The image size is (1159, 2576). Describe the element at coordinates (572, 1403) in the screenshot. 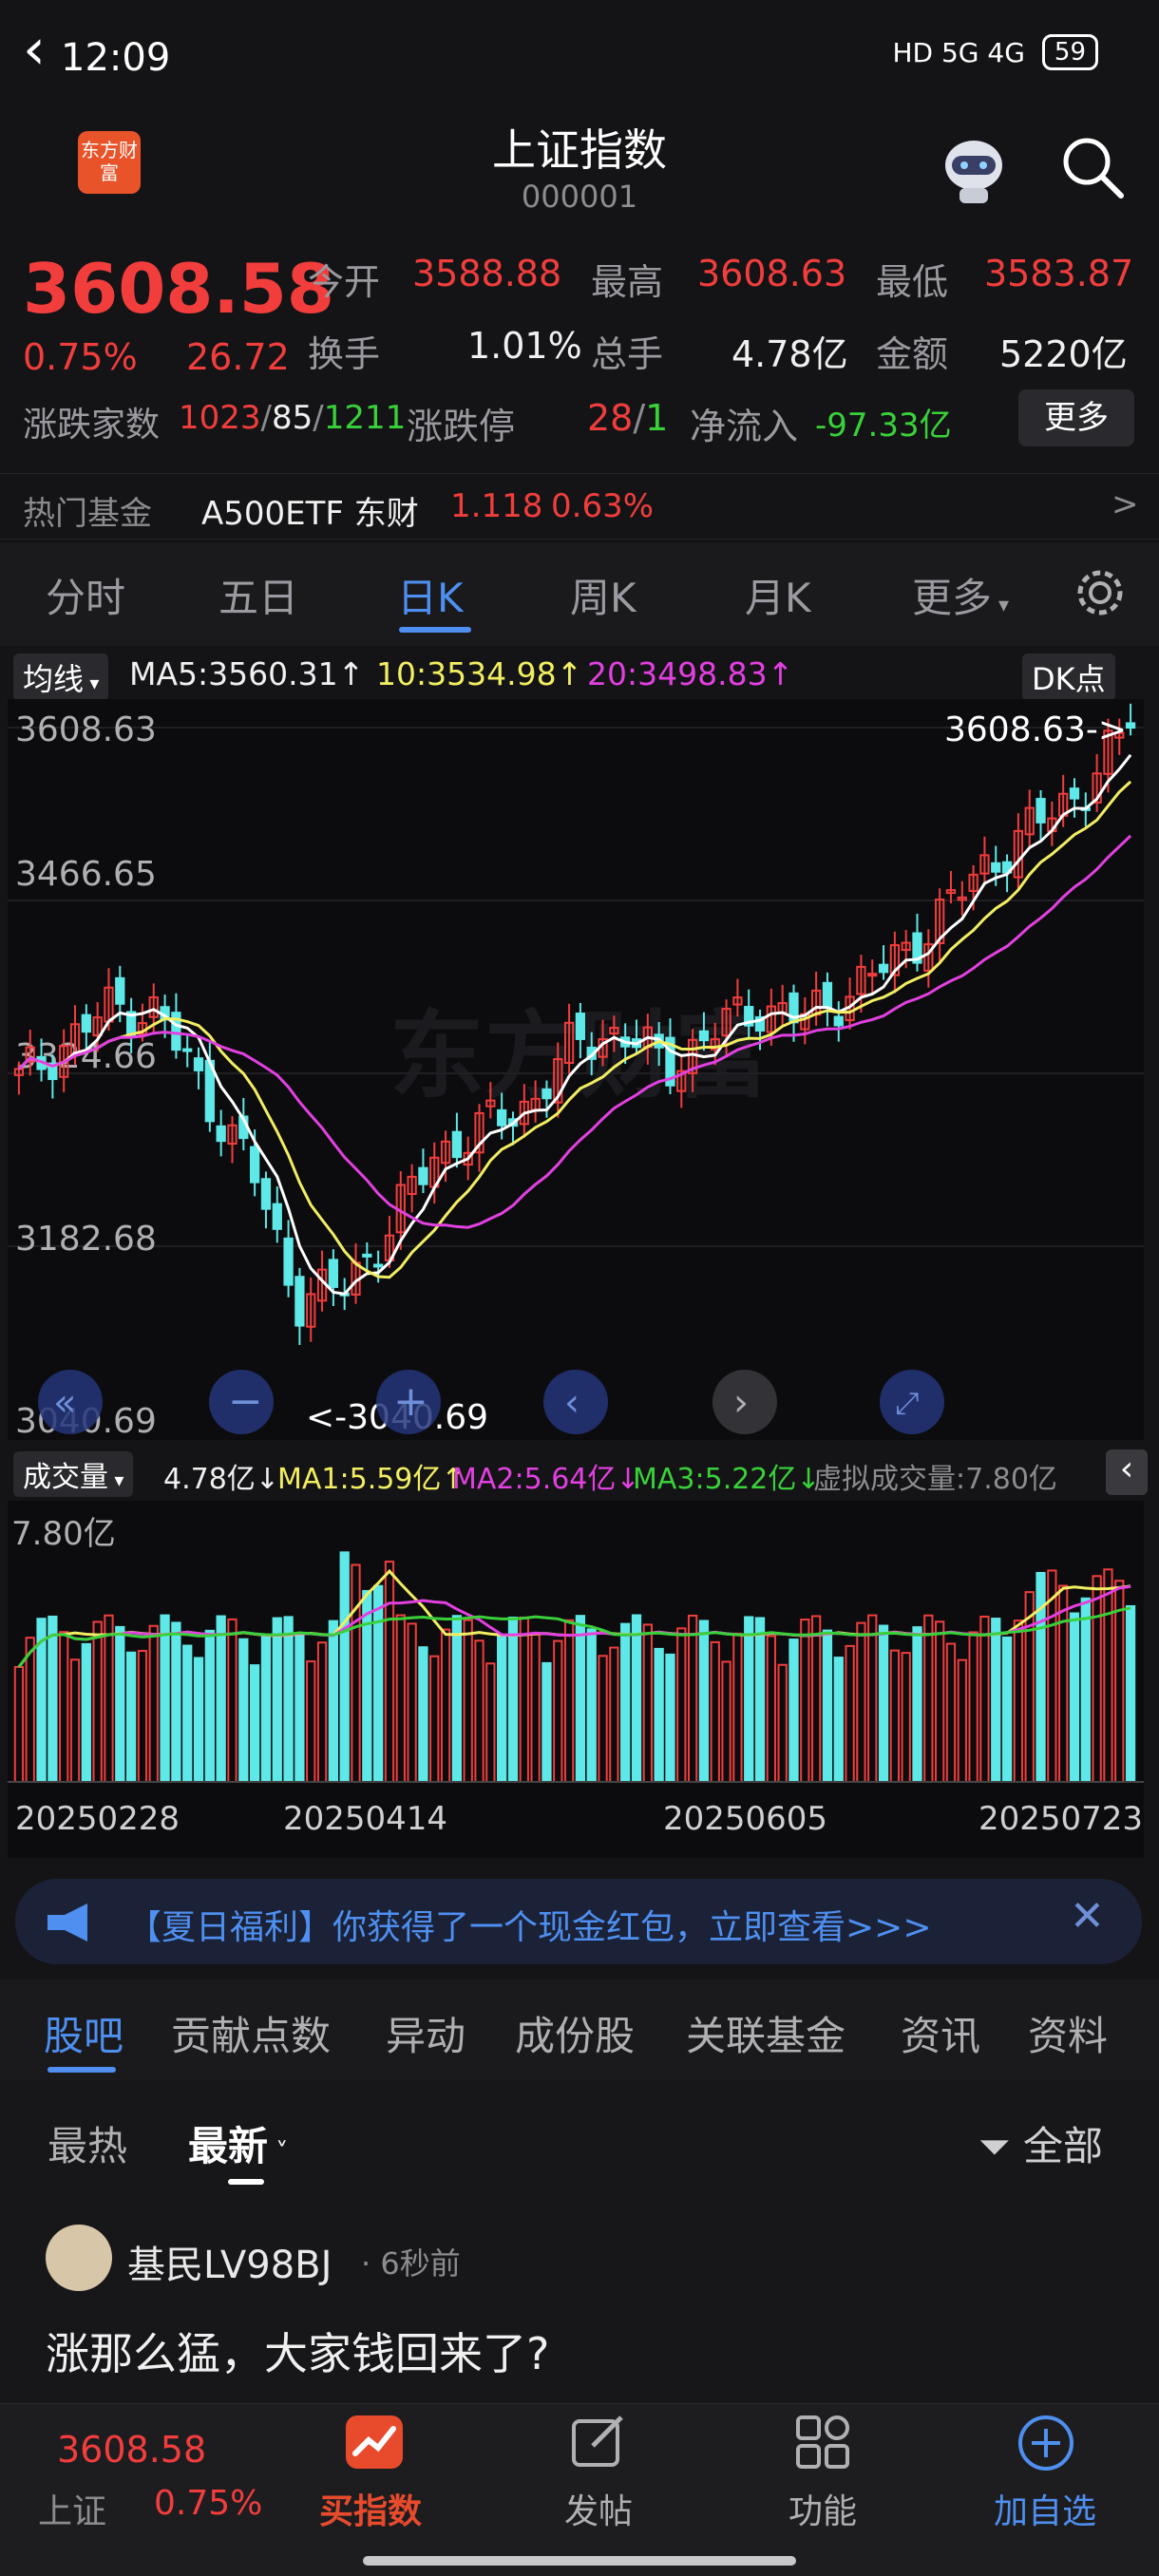

I see `chevron-left-icon: ‹` at that location.